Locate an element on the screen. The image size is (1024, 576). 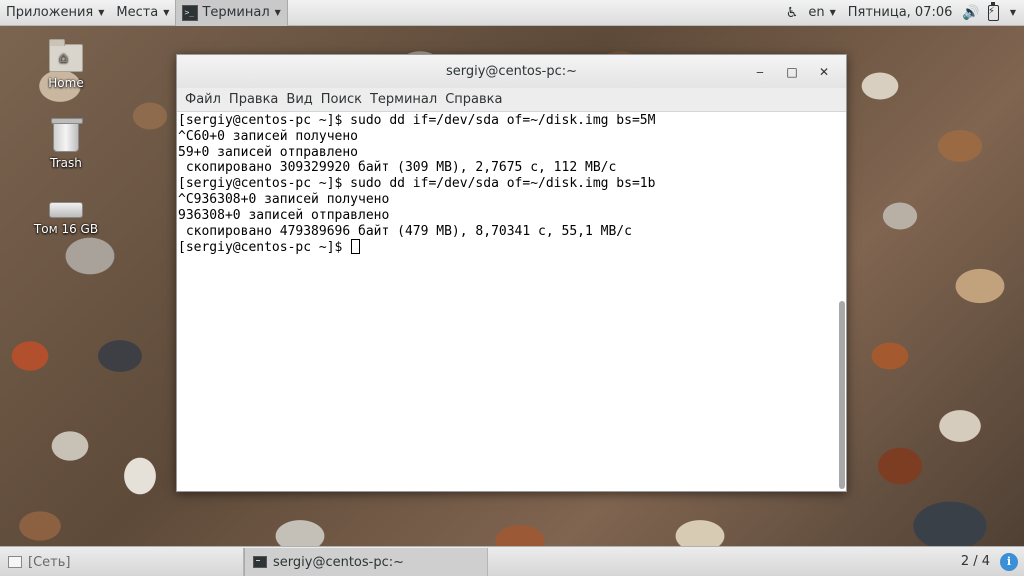
menubar: Файл Правка Вид Поиск Терминал Справка is located at coordinates (511, 100).